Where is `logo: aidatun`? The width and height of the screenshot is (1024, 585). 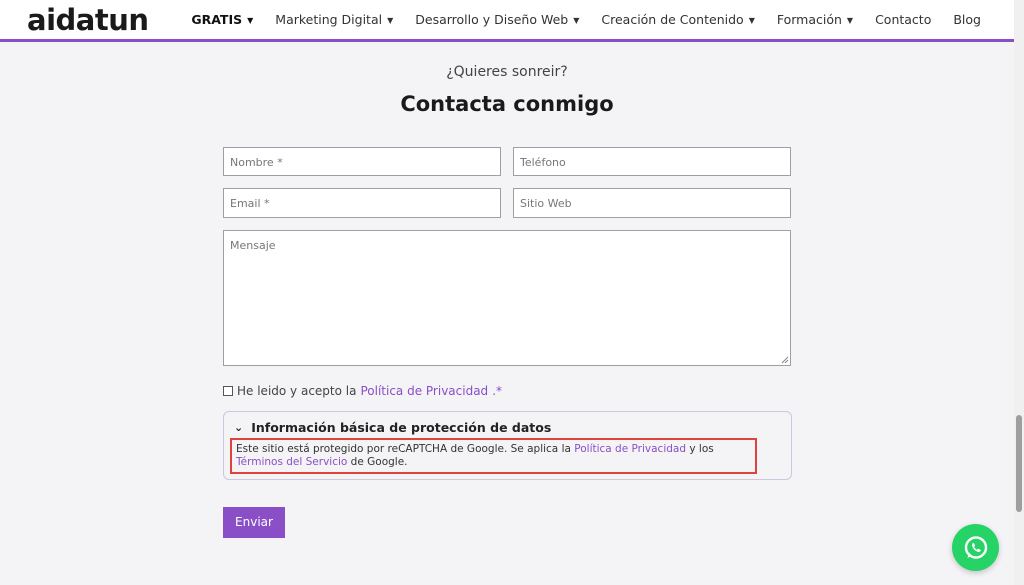 logo: aidatun is located at coordinates (88, 20).